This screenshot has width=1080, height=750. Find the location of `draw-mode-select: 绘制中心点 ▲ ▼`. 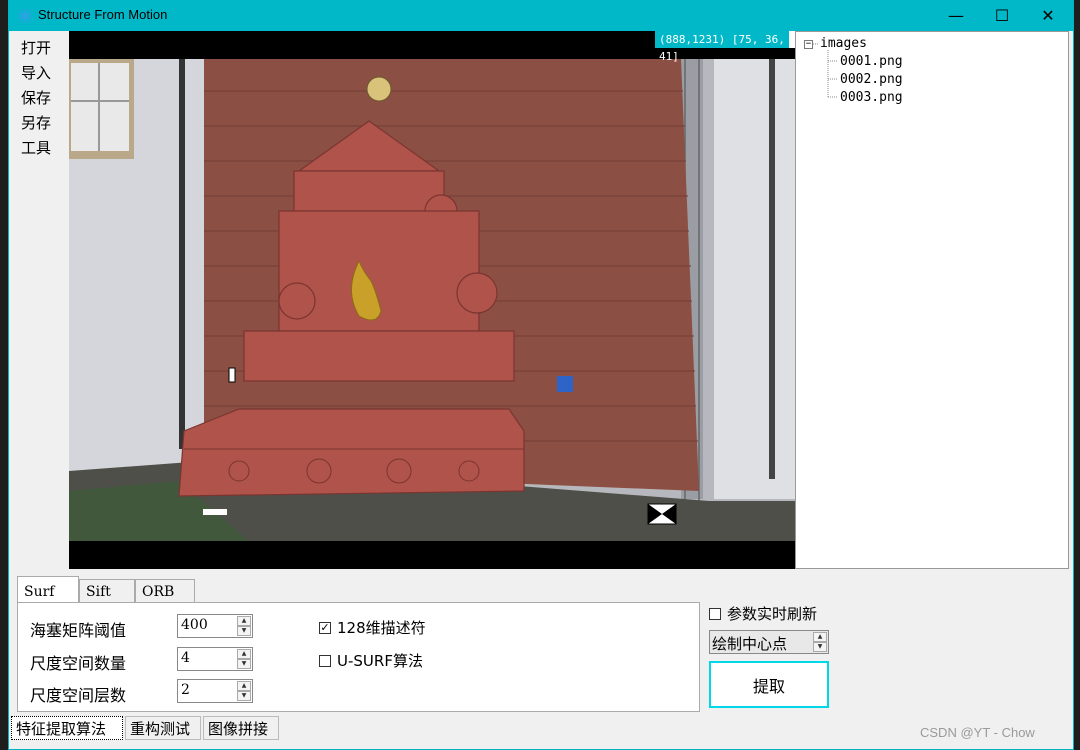

draw-mode-select: 绘制中心点 ▲ ▼ is located at coordinates (769, 642).